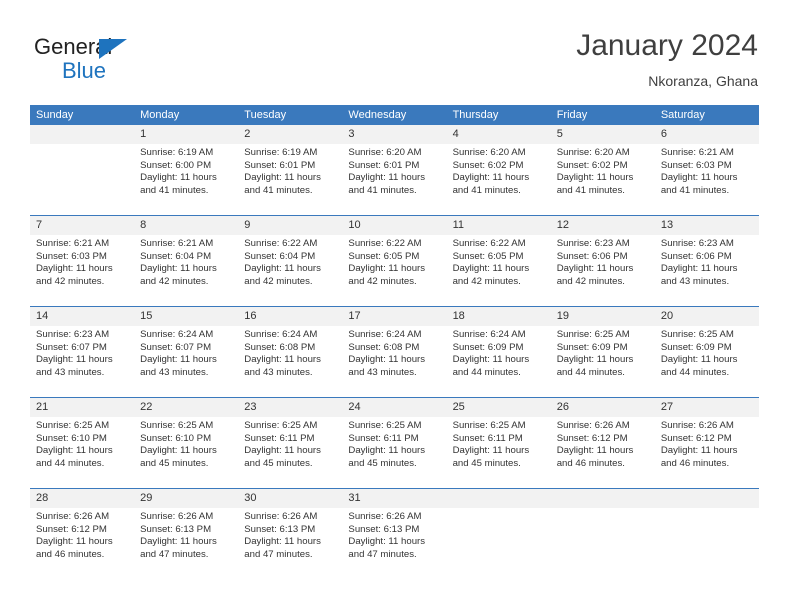  What do you see at coordinates (384, 347) in the screenshot?
I see `day-info-line: Sunset: 6:08 PM` at bounding box center [384, 347].